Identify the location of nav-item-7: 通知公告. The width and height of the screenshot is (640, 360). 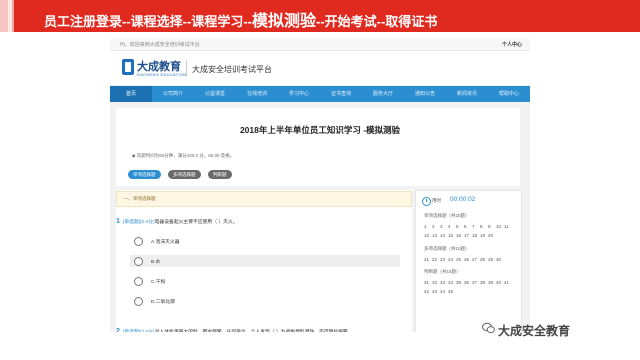
(425, 94).